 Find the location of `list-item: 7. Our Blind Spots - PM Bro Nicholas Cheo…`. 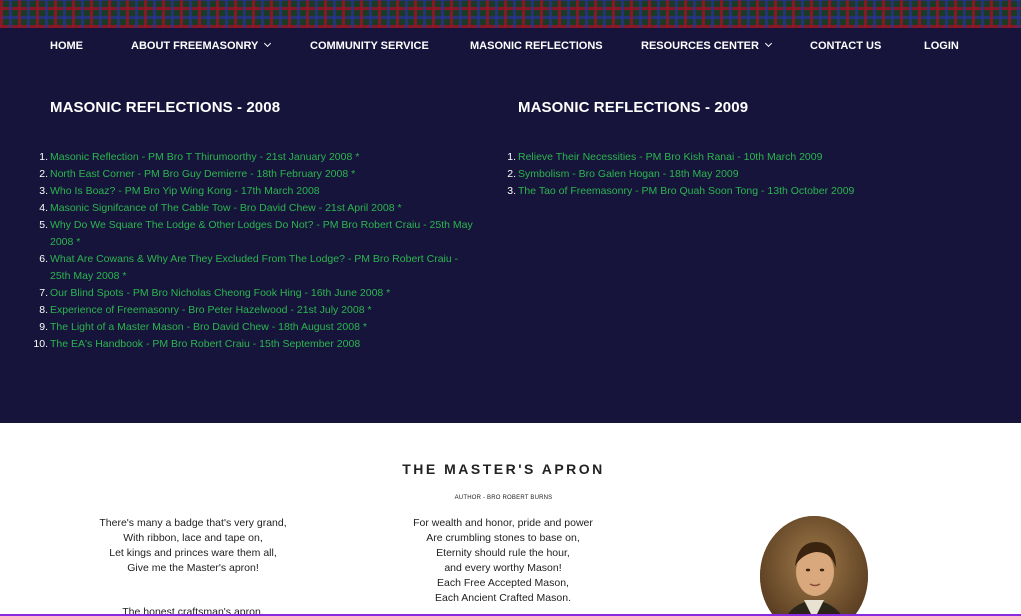

list-item: 7. Our Blind Spots - PM Bro Nicholas Cheo… is located at coordinates (215, 293).